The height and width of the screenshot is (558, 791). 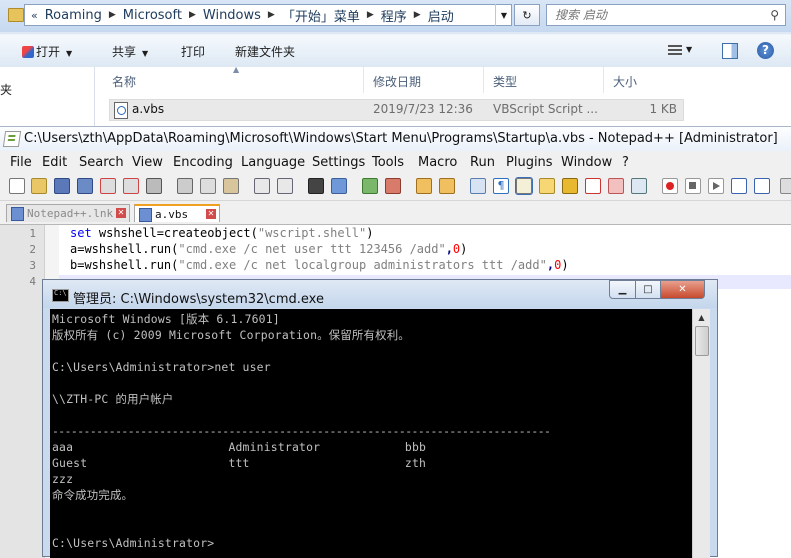 What do you see at coordinates (482, 162) in the screenshot?
I see `menu-run: Run` at bounding box center [482, 162].